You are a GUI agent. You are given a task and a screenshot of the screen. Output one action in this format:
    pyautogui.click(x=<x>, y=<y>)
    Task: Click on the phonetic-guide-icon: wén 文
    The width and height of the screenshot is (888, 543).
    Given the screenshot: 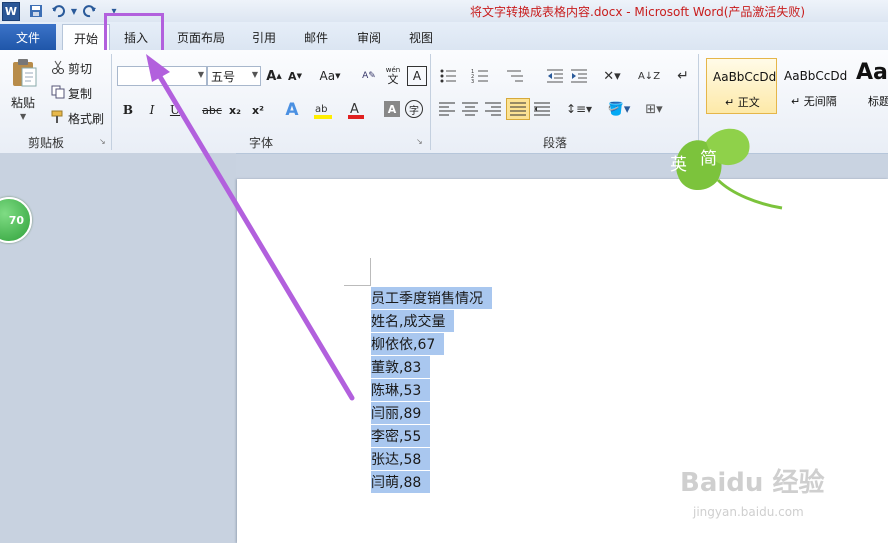 What is the action you would take?
    pyautogui.click(x=393, y=76)
    